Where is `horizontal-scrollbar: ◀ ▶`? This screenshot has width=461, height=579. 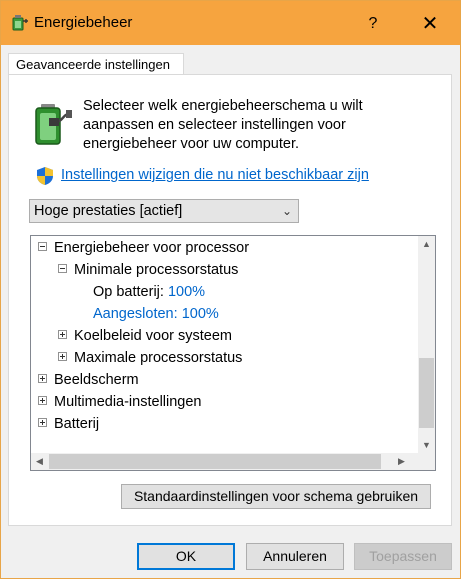
horizontal-scrollbar: ◀ ▶ is located at coordinates (224, 461).